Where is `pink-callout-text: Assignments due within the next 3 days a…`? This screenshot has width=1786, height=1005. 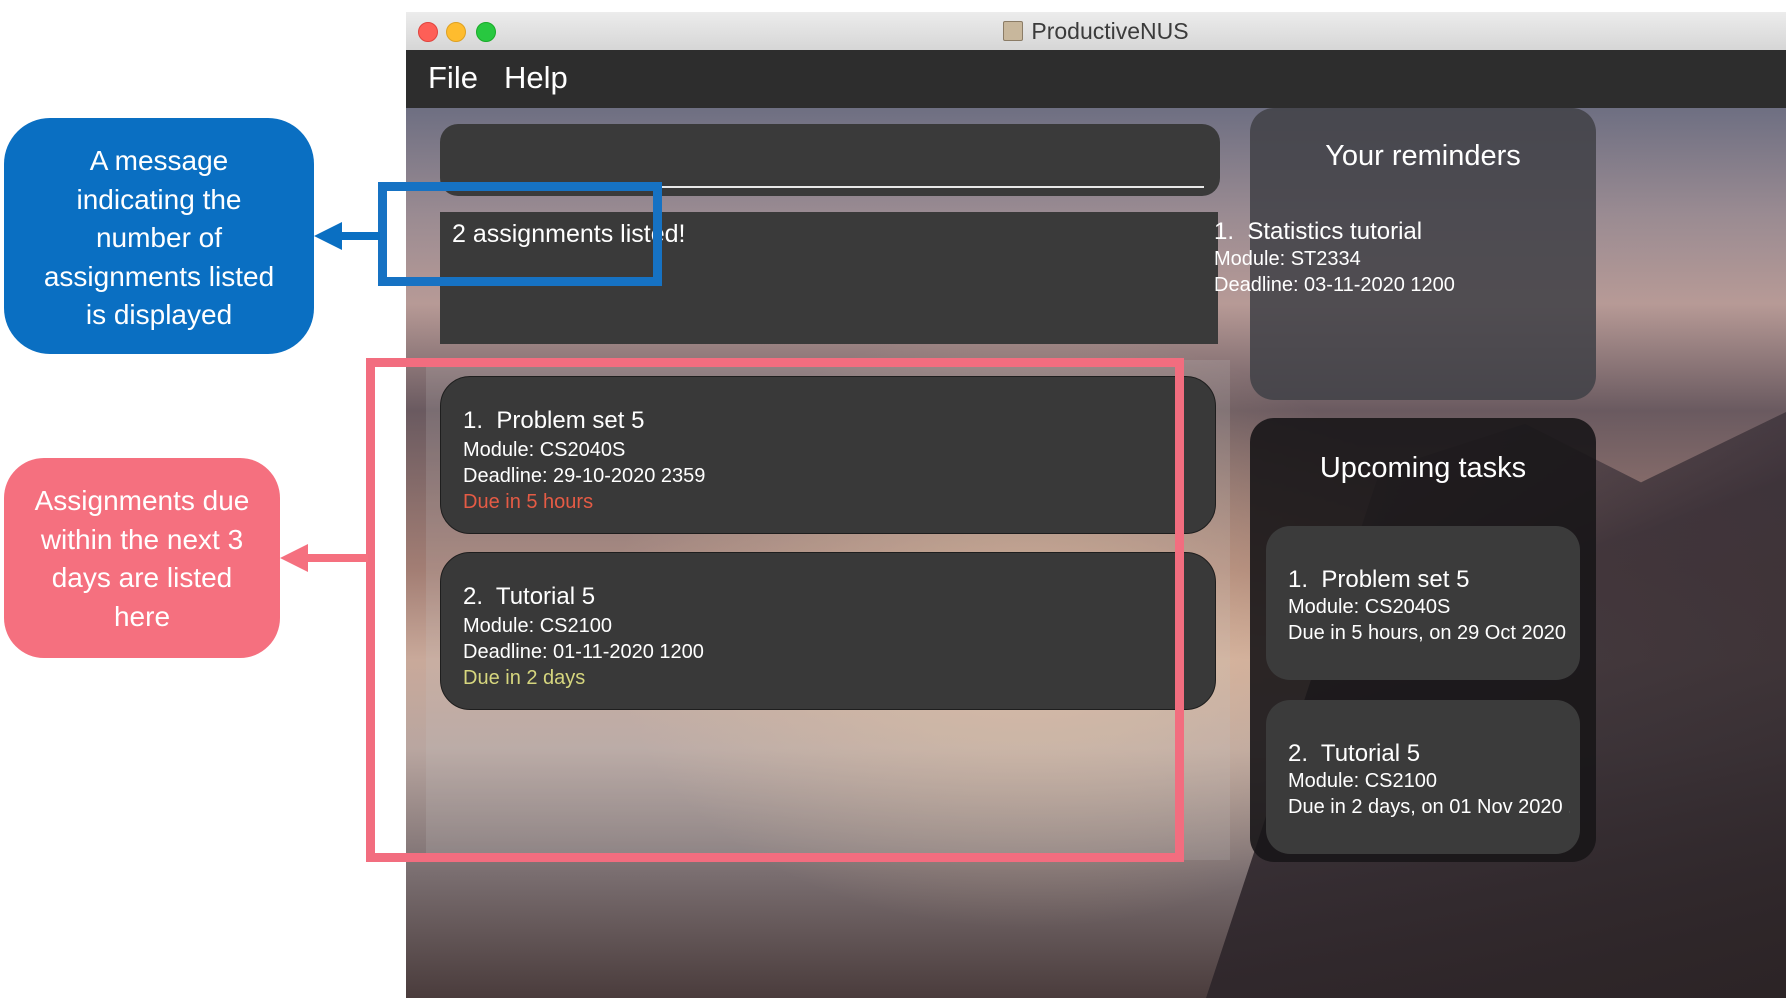 pink-callout-text: Assignments due within the next 3 days a… is located at coordinates (142, 559).